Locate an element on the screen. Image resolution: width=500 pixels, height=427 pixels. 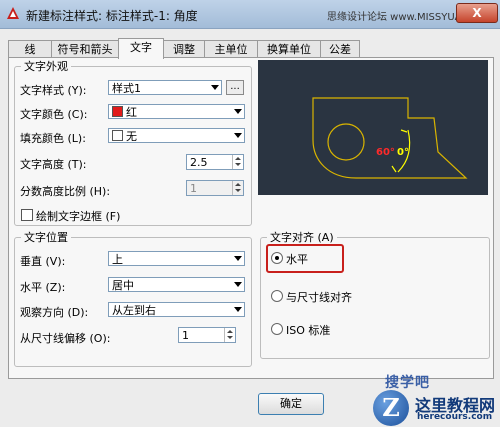
view-direction-label: 观察方向 (D): is located at coordinates (54, 312).